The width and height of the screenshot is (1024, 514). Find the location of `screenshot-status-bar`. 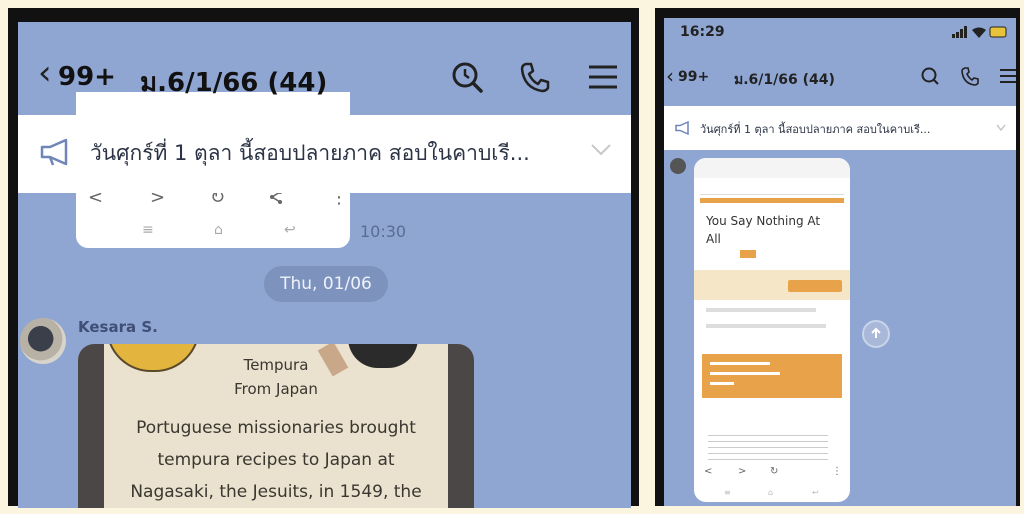

screenshot-status-bar is located at coordinates (772, 168).